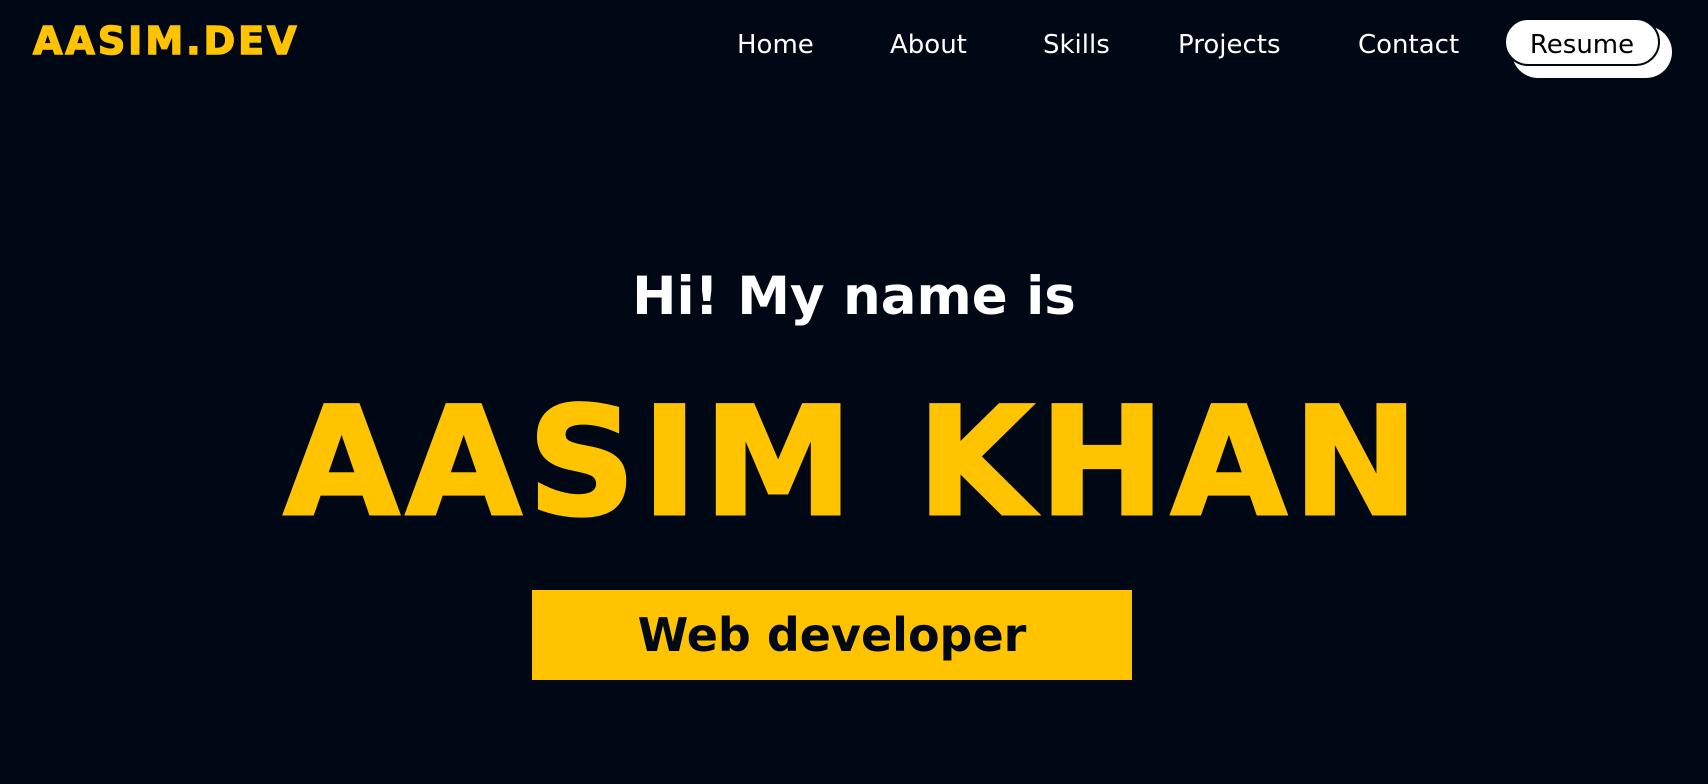 The height and width of the screenshot is (784, 1708). Describe the element at coordinates (1582, 42) in the screenshot. I see `resume-button: Resume` at that location.